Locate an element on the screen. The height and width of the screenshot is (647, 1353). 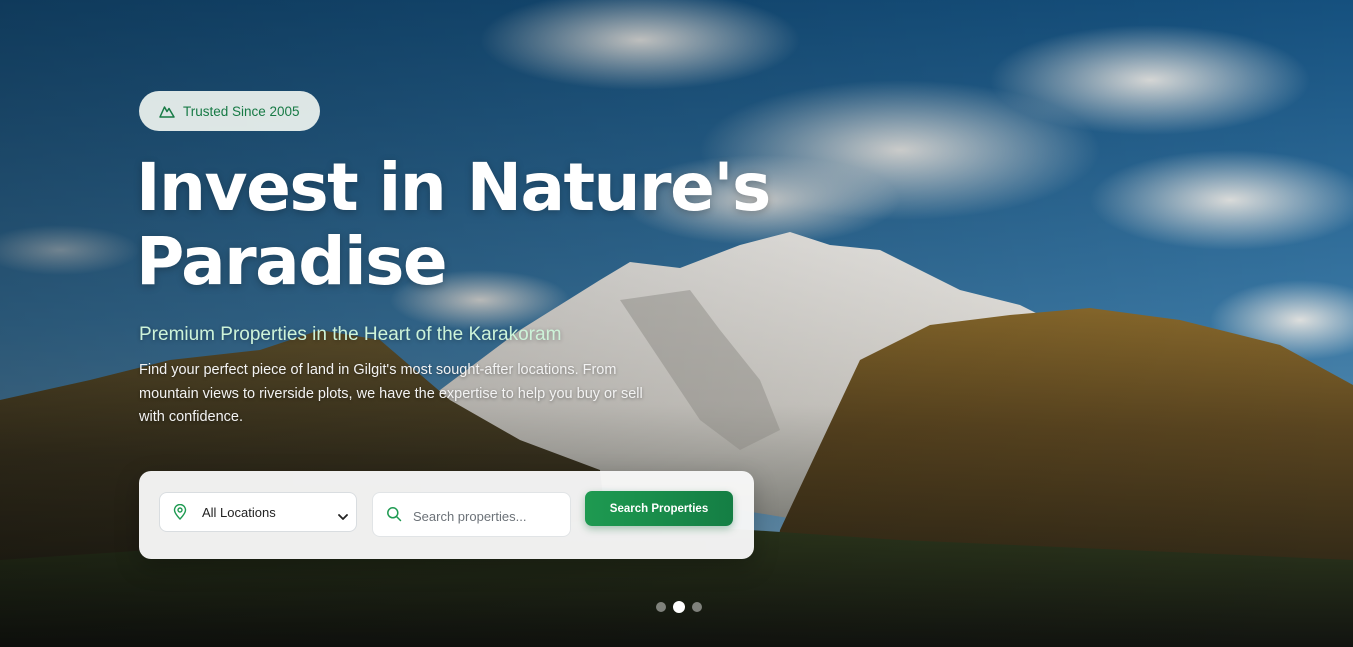
chevron-down-icon is located at coordinates (343, 517).